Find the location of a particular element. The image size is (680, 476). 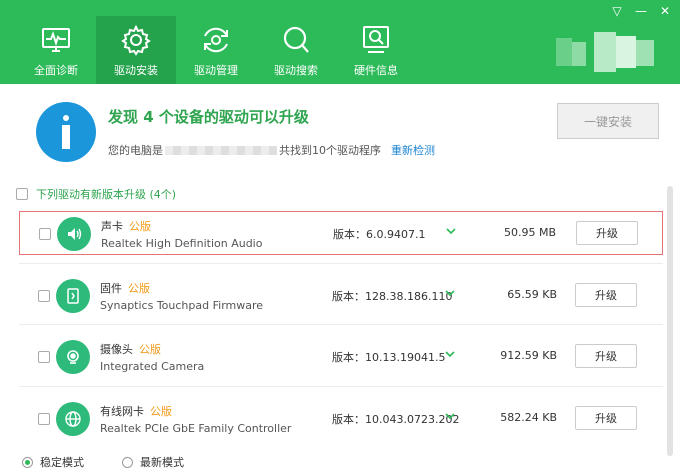

list-header: 下列驱动有新版本升级 (4个) is located at coordinates (96, 194).